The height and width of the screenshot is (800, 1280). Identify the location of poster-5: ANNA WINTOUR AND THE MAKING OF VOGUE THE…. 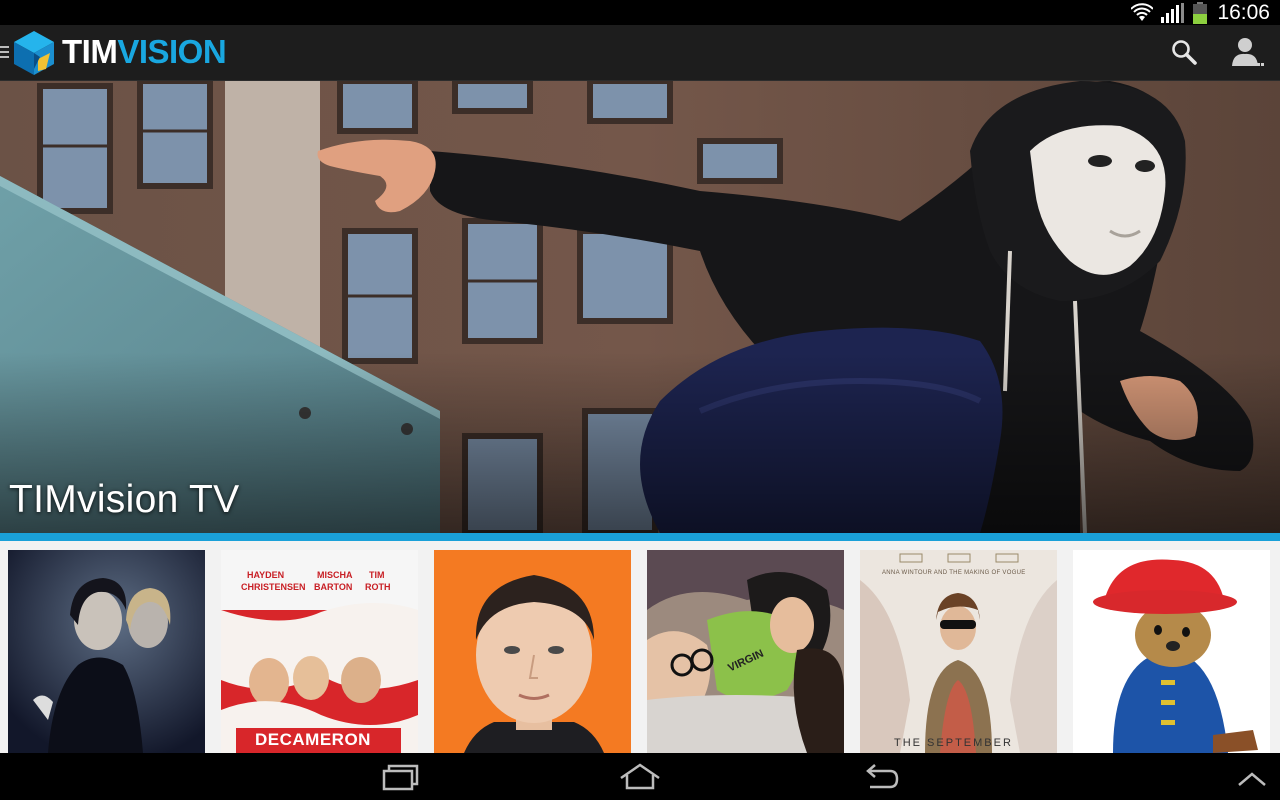
(958, 651).